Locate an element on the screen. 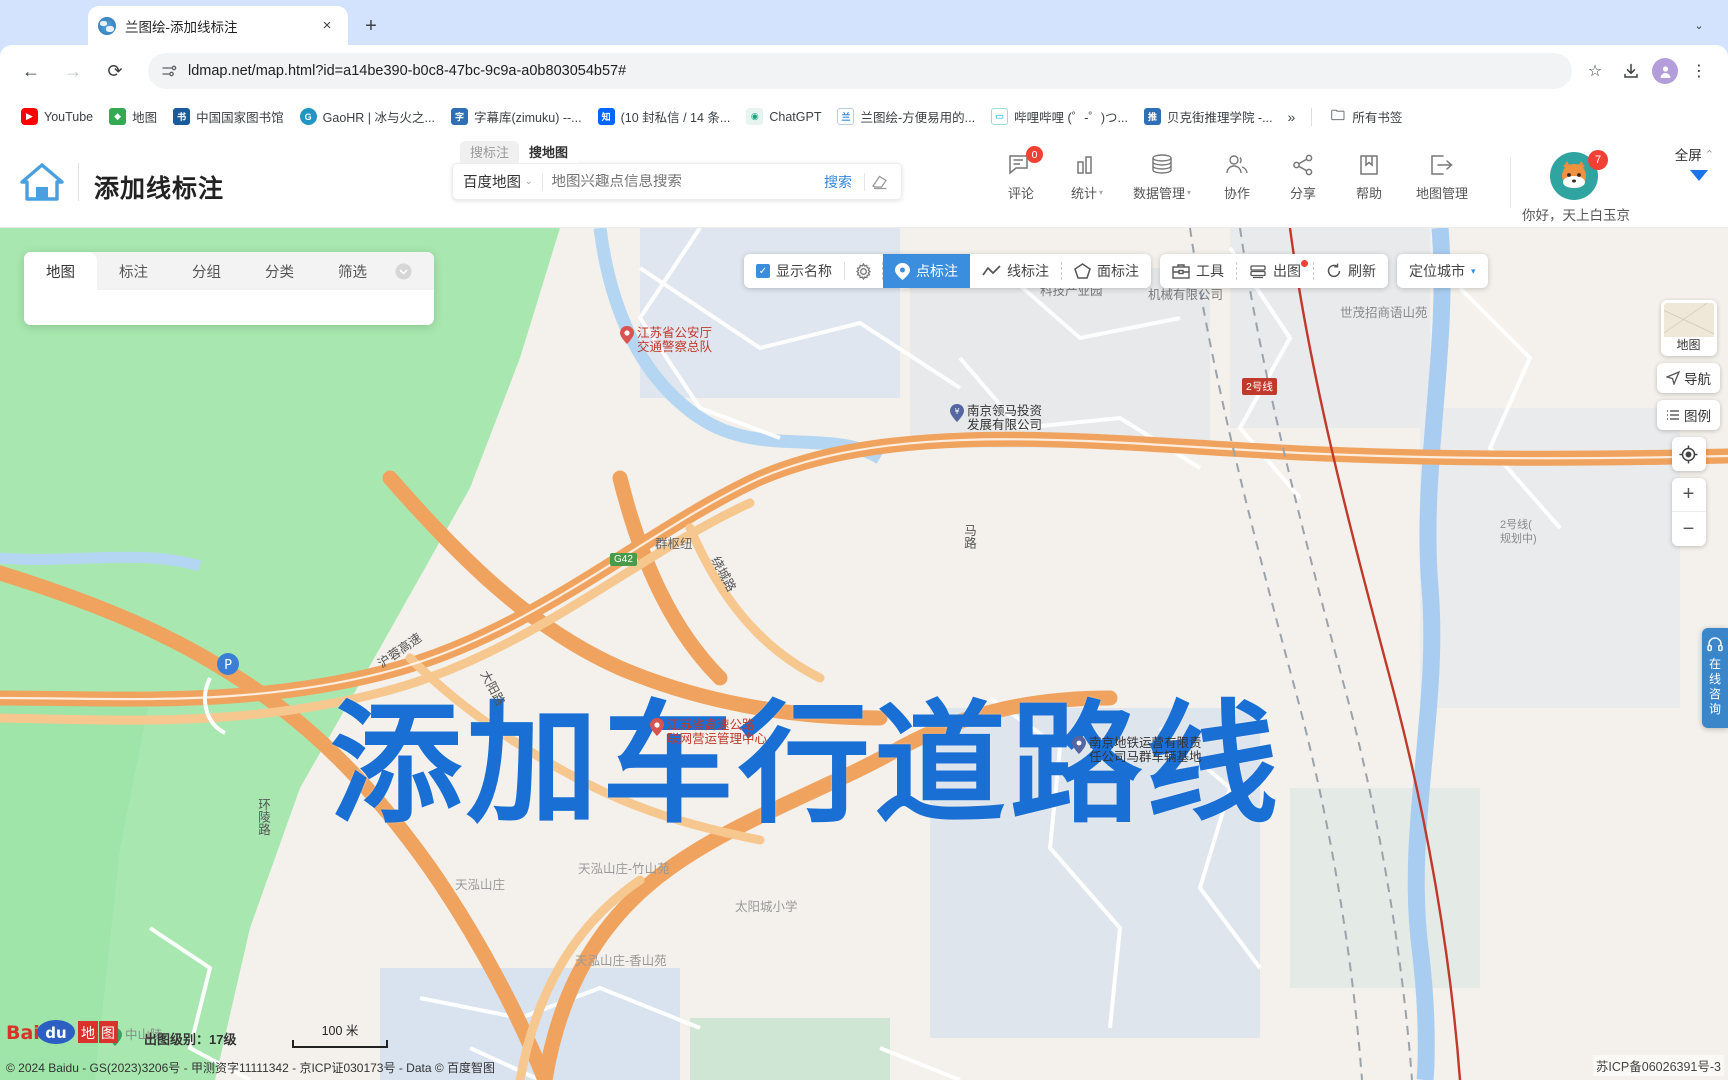  search-source-select: 百度地图 ⌄ is located at coordinates (498, 181).